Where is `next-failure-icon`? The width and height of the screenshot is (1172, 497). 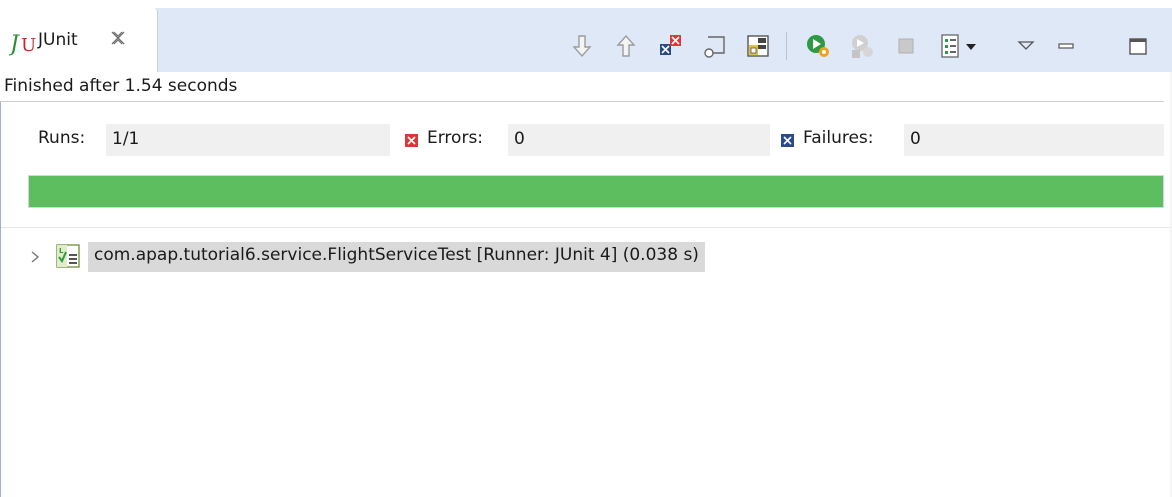 next-failure-icon is located at coordinates (582, 46).